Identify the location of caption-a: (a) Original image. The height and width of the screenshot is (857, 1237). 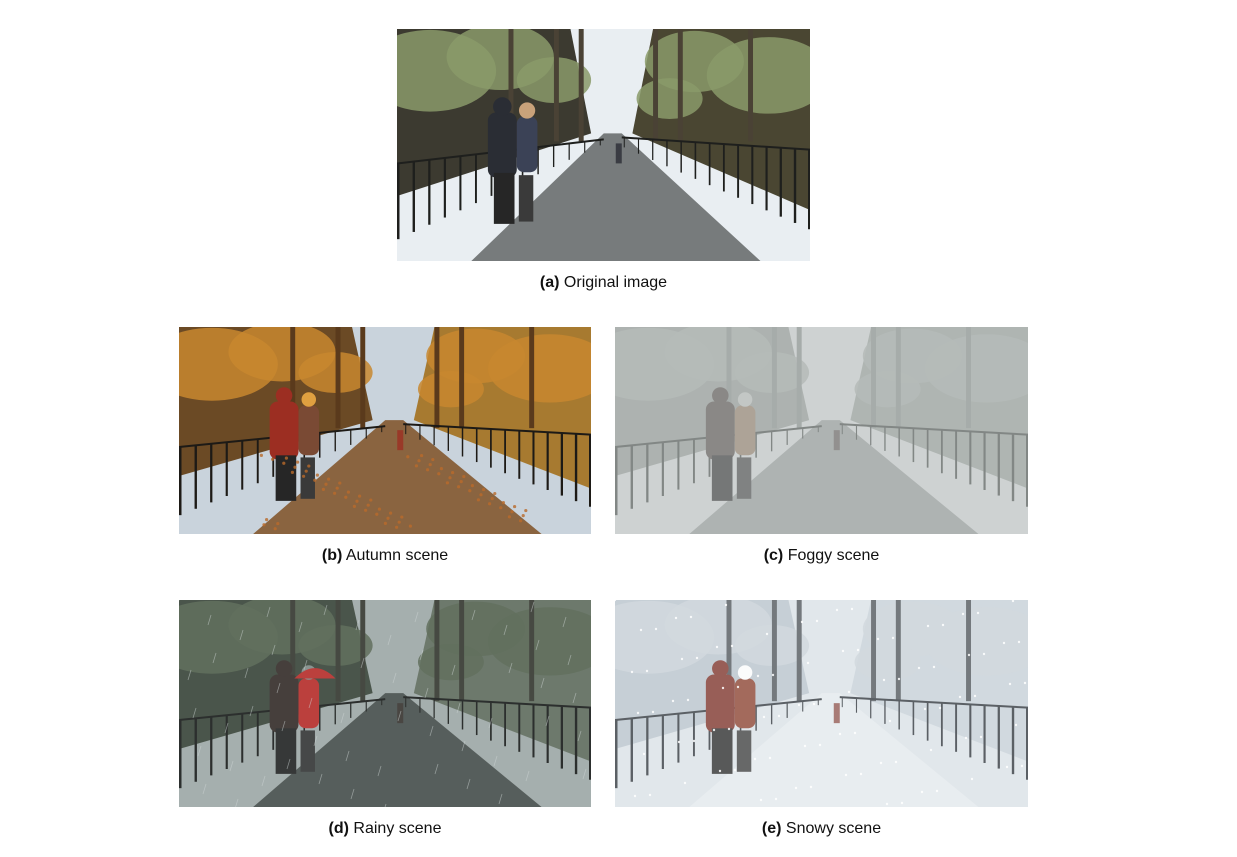
(603, 283).